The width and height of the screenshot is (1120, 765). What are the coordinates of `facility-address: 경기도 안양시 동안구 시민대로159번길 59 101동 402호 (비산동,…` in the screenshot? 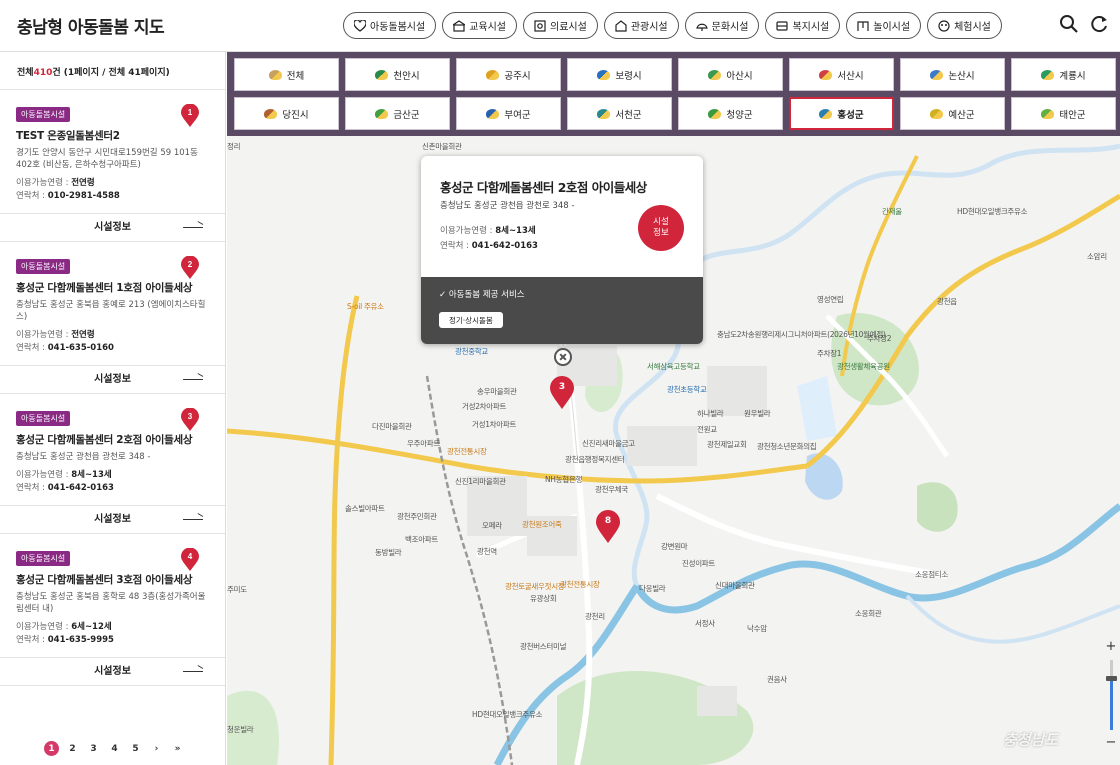 It's located at (107, 159).